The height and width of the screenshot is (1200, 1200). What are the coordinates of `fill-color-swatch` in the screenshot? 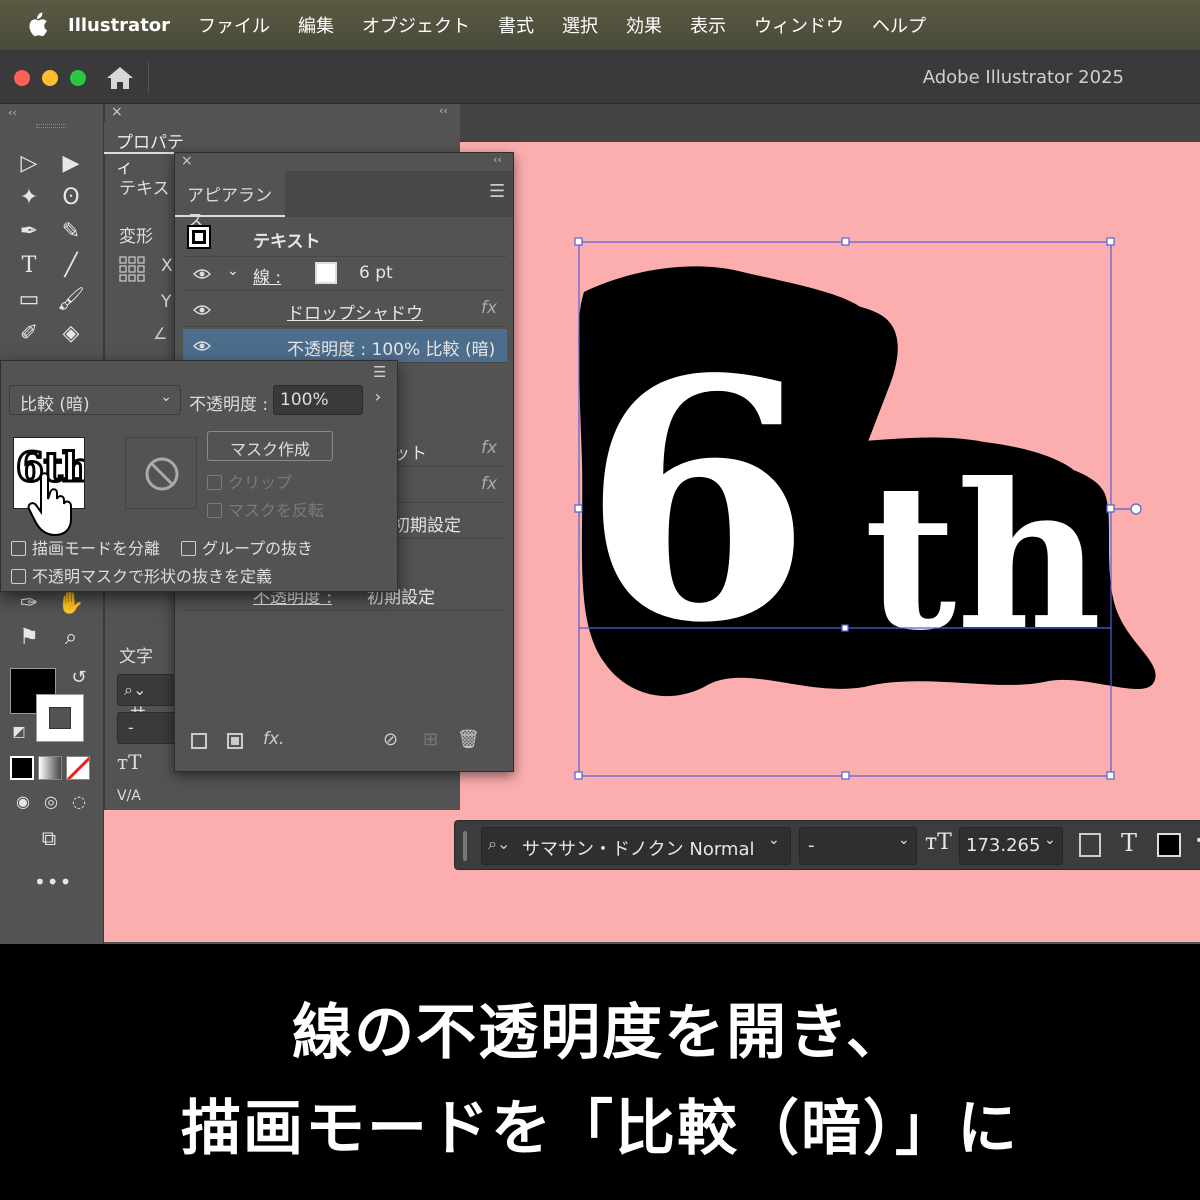 It's located at (1169, 845).